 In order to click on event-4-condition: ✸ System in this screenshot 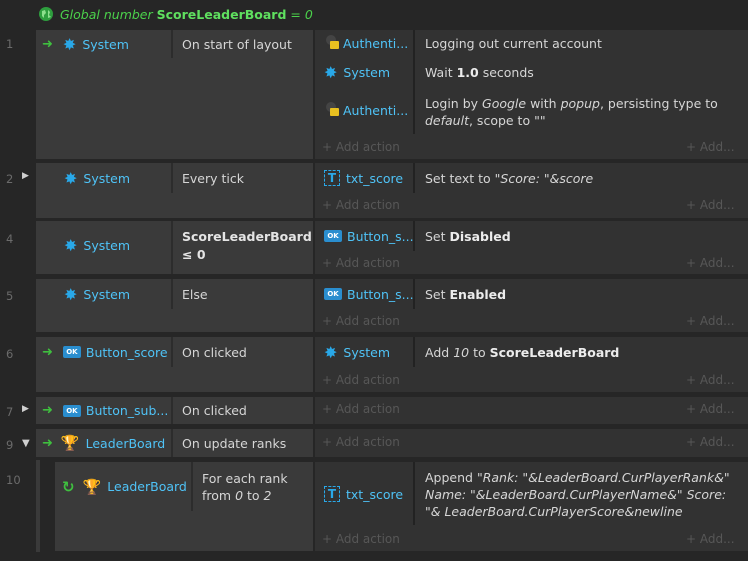, I will do `click(97, 245)`.